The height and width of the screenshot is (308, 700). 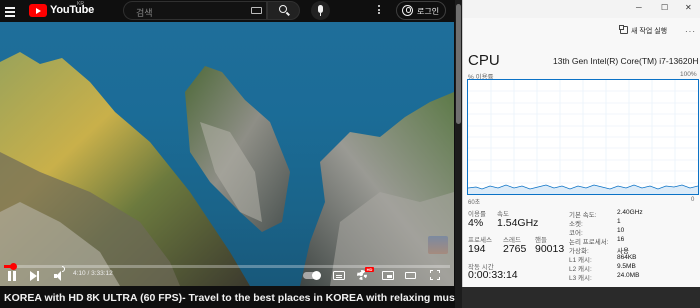 I want to click on spec-value: 9.5MB, so click(x=626, y=266).